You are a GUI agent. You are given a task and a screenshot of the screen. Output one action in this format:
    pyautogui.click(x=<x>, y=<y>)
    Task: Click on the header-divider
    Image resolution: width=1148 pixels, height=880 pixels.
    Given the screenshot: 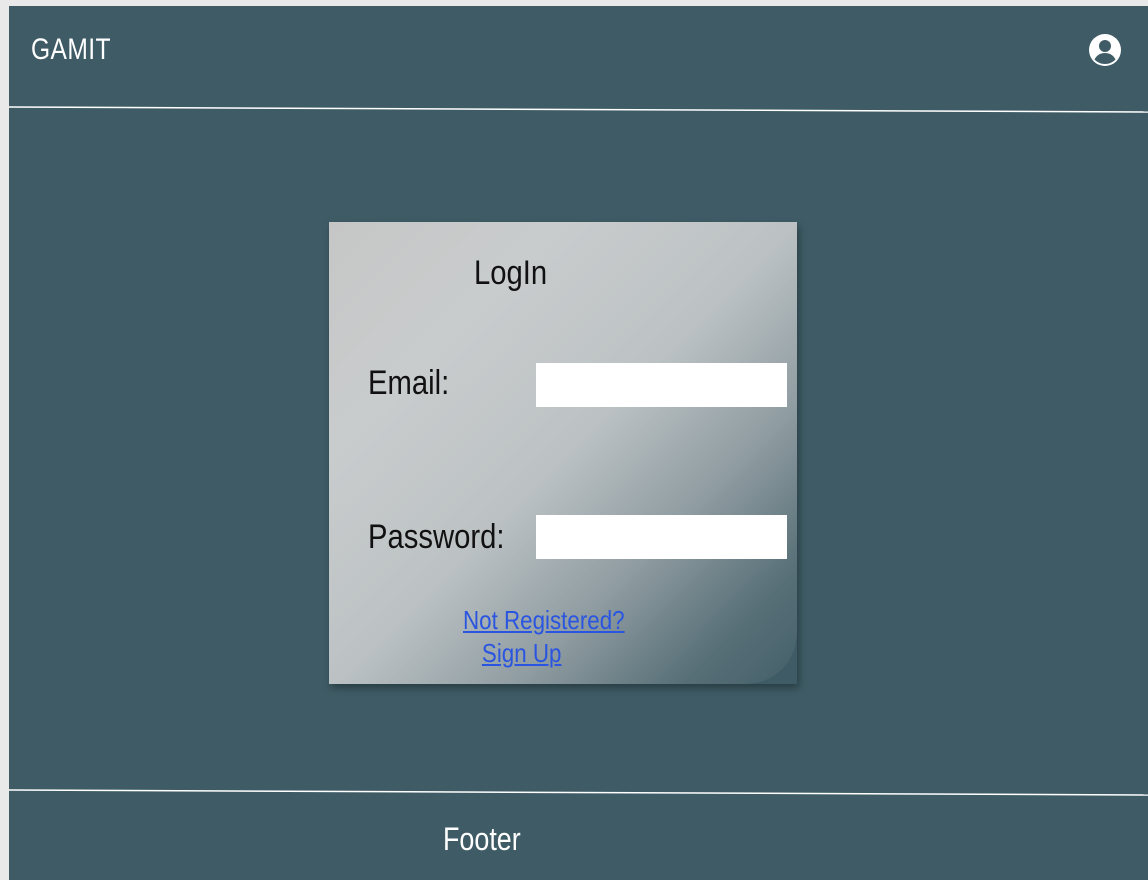 What is the action you would take?
    pyautogui.click(x=578, y=109)
    